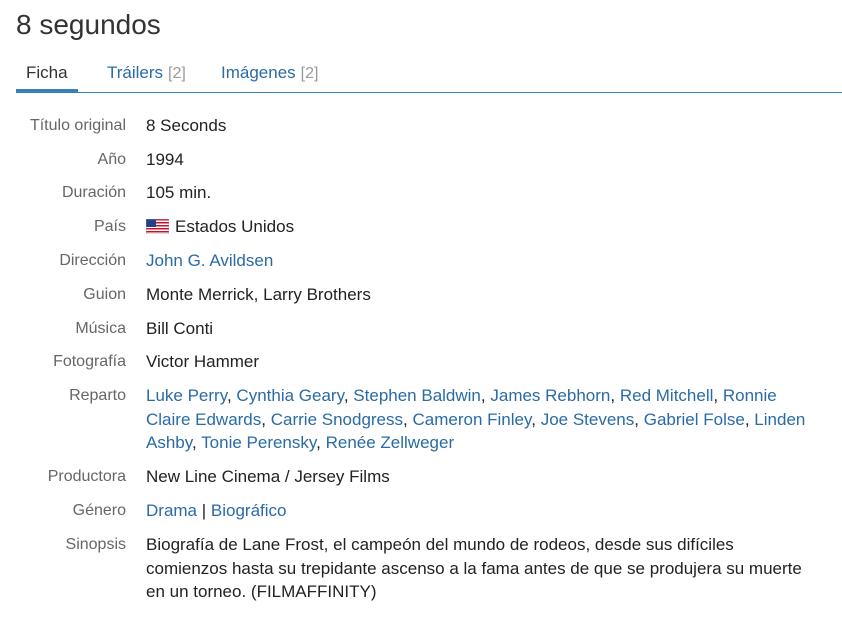 The width and height of the screenshot is (842, 629). Describe the element at coordinates (89, 361) in the screenshot. I see `field-label: Fotografía` at that location.